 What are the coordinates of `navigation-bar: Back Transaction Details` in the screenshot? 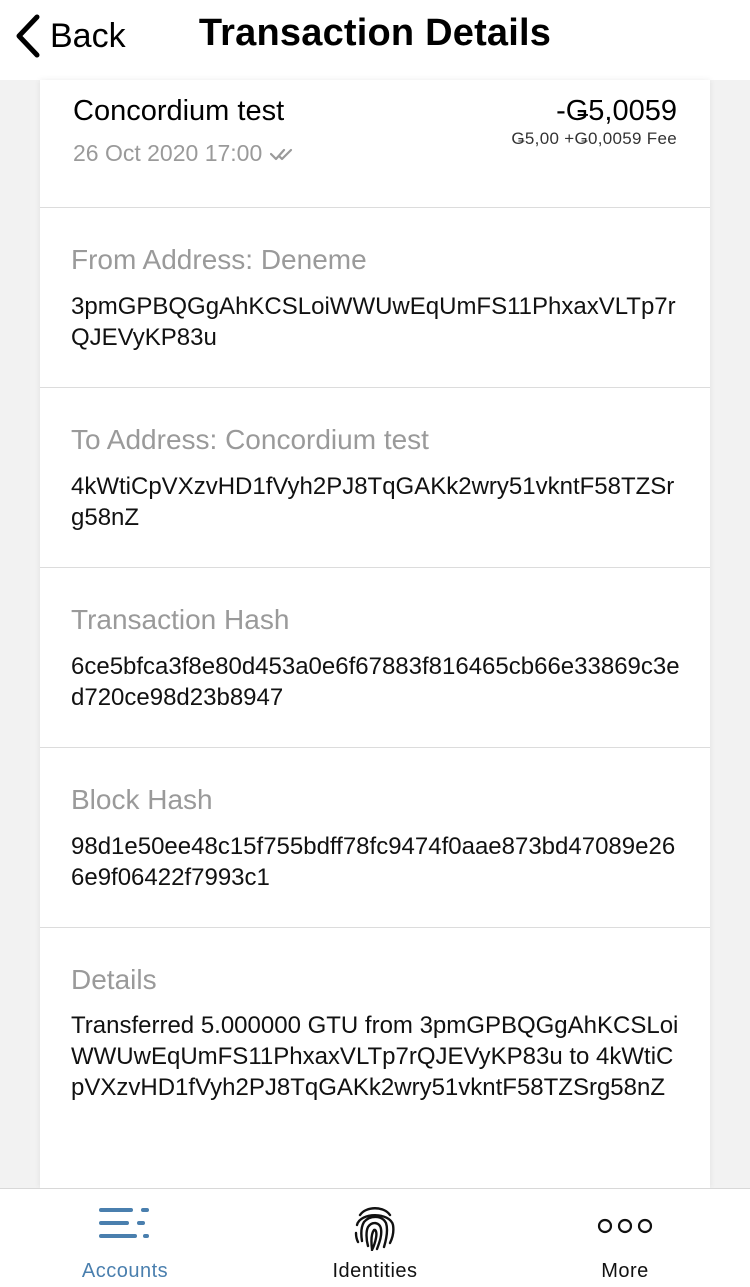 It's located at (375, 40).